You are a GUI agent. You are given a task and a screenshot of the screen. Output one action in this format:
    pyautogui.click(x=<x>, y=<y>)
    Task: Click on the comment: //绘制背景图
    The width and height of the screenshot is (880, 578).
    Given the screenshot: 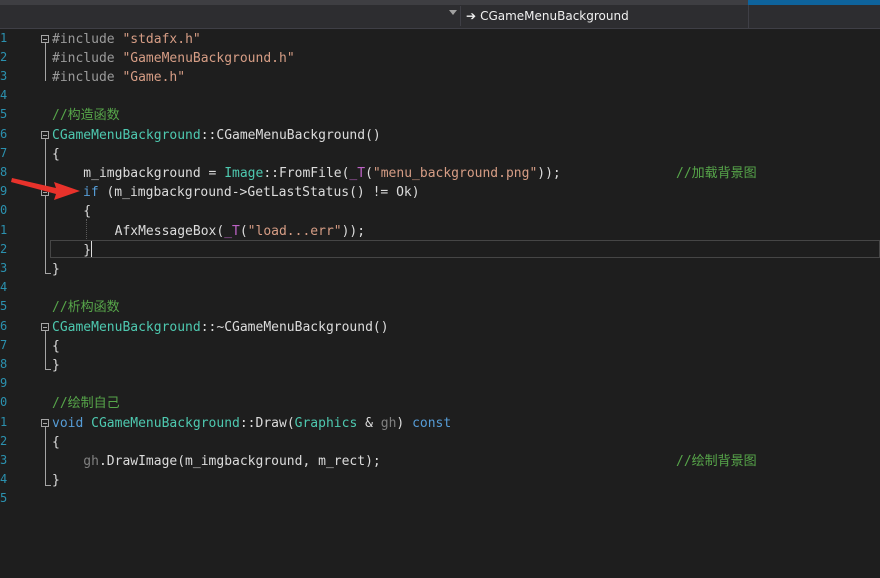 What is the action you would take?
    pyautogui.click(x=716, y=461)
    